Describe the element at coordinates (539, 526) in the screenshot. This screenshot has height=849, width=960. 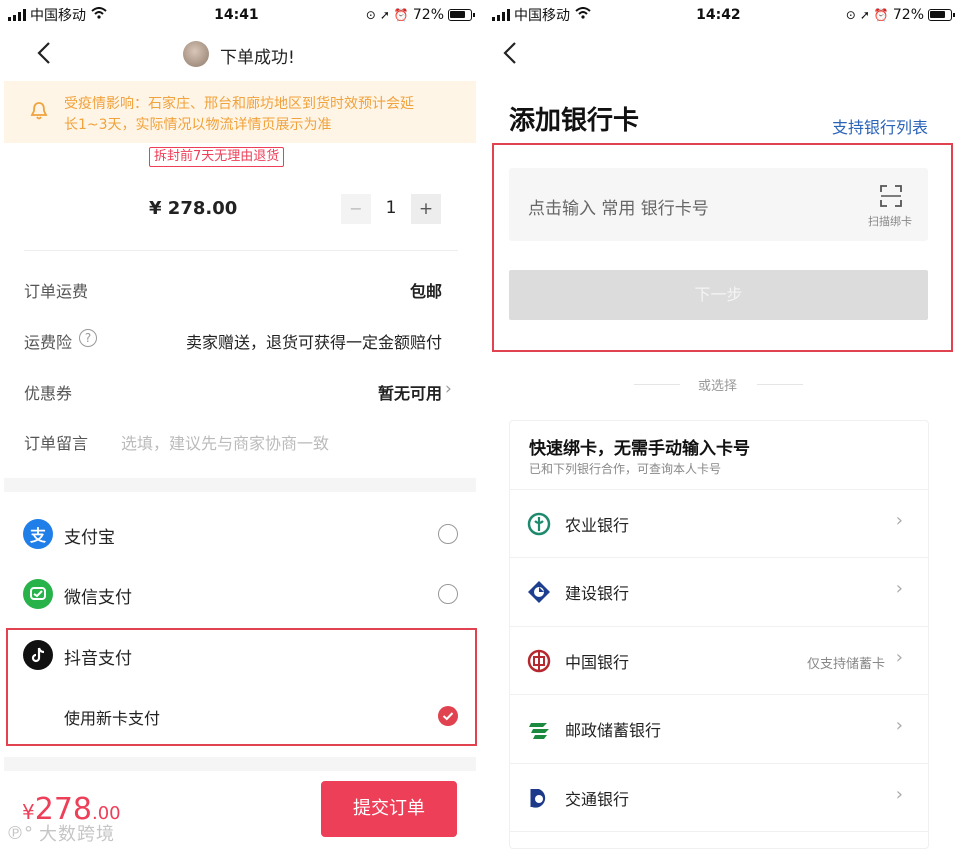
I see `abc-bank-icon` at that location.